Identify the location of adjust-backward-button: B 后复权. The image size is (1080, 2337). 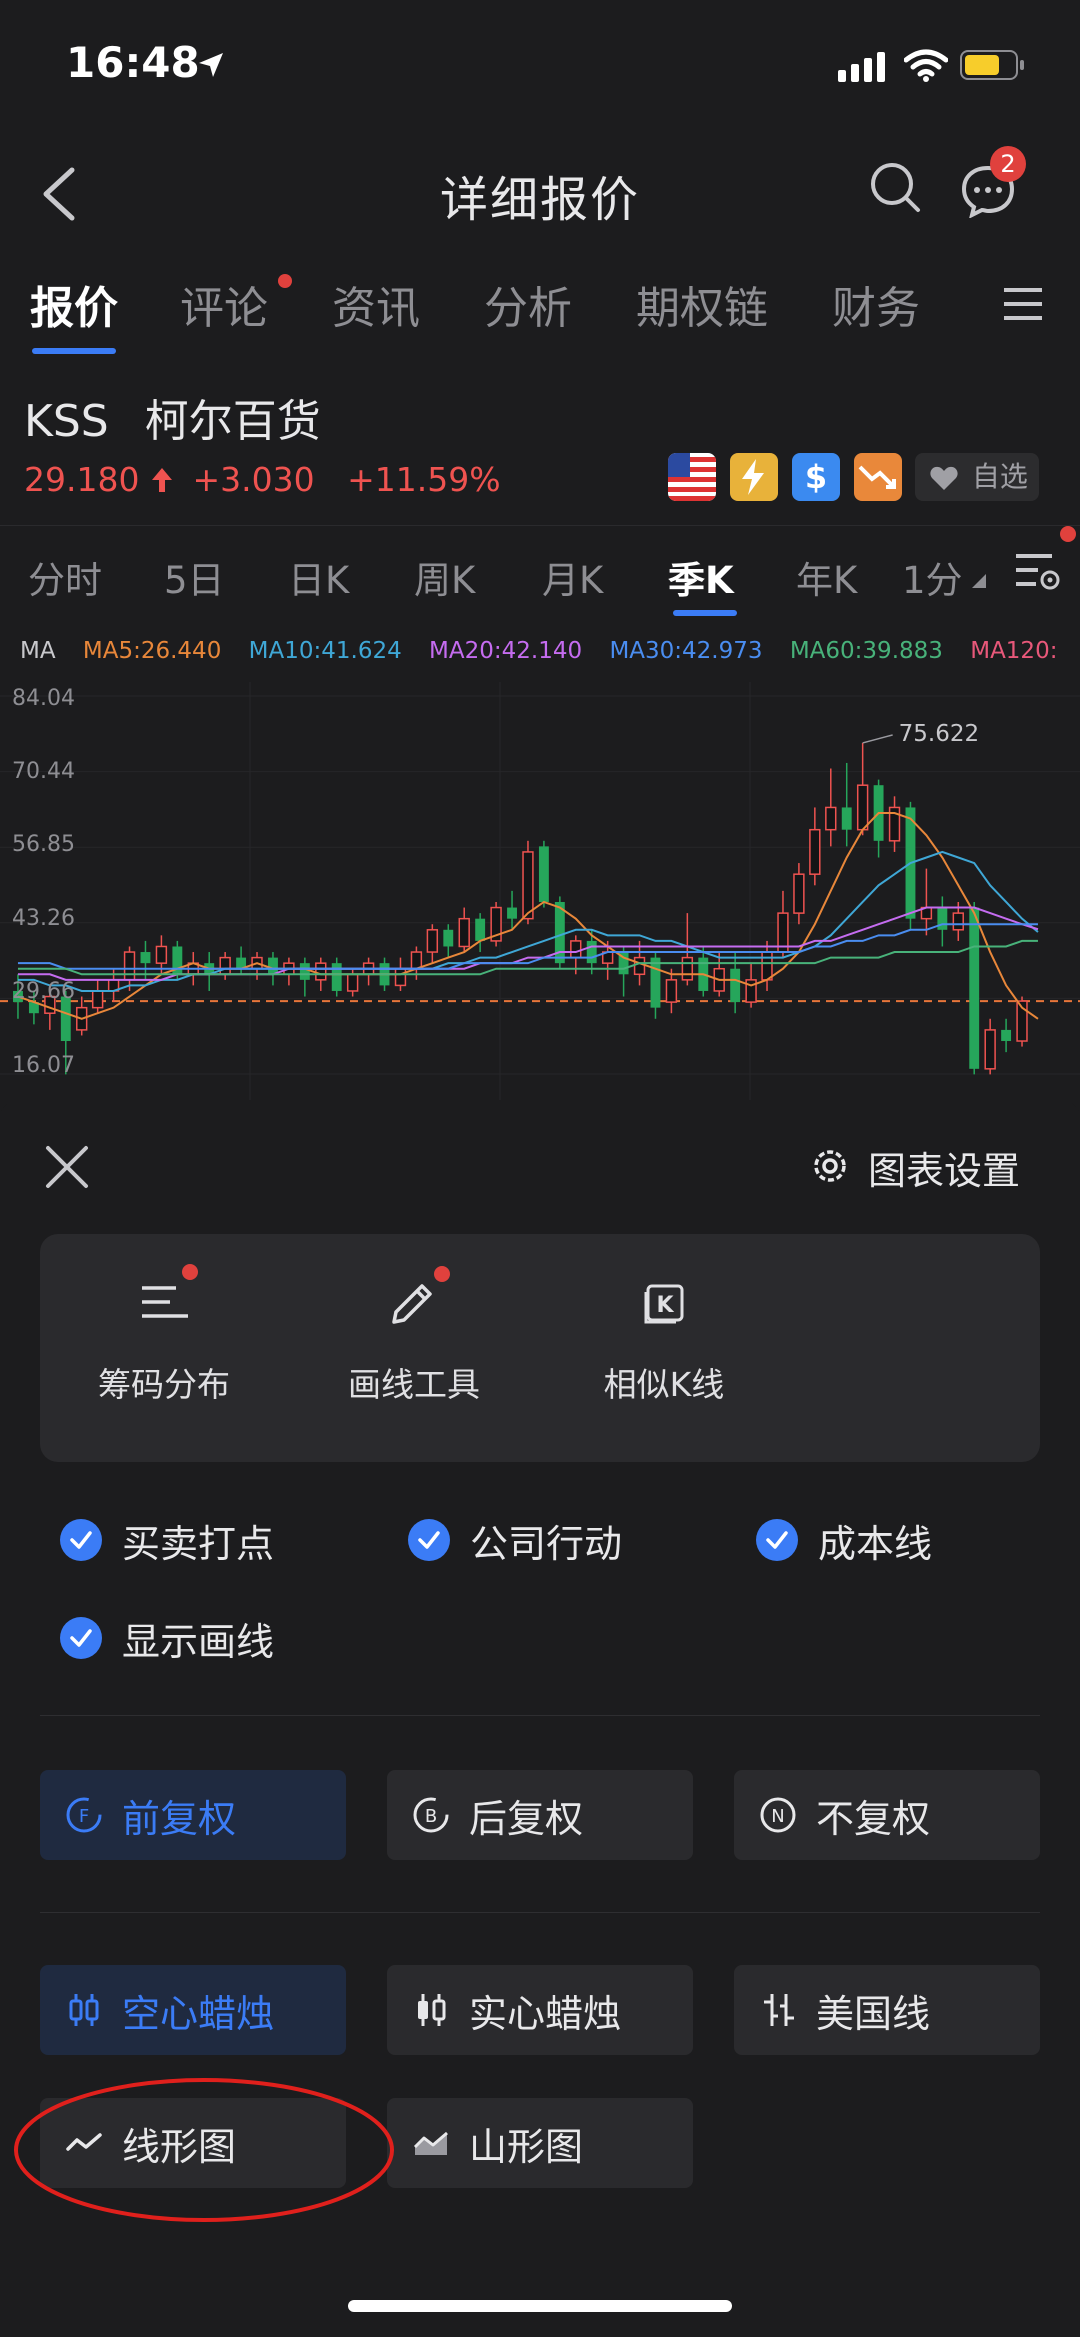
(540, 1815).